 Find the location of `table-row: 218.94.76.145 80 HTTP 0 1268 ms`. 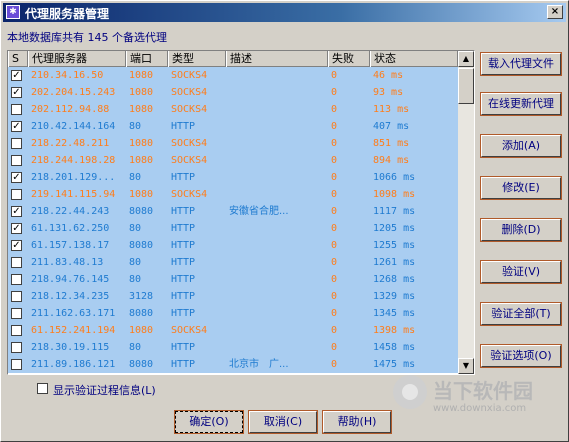

table-row: 218.94.76.145 80 HTTP 0 1268 ms is located at coordinates (233, 279).